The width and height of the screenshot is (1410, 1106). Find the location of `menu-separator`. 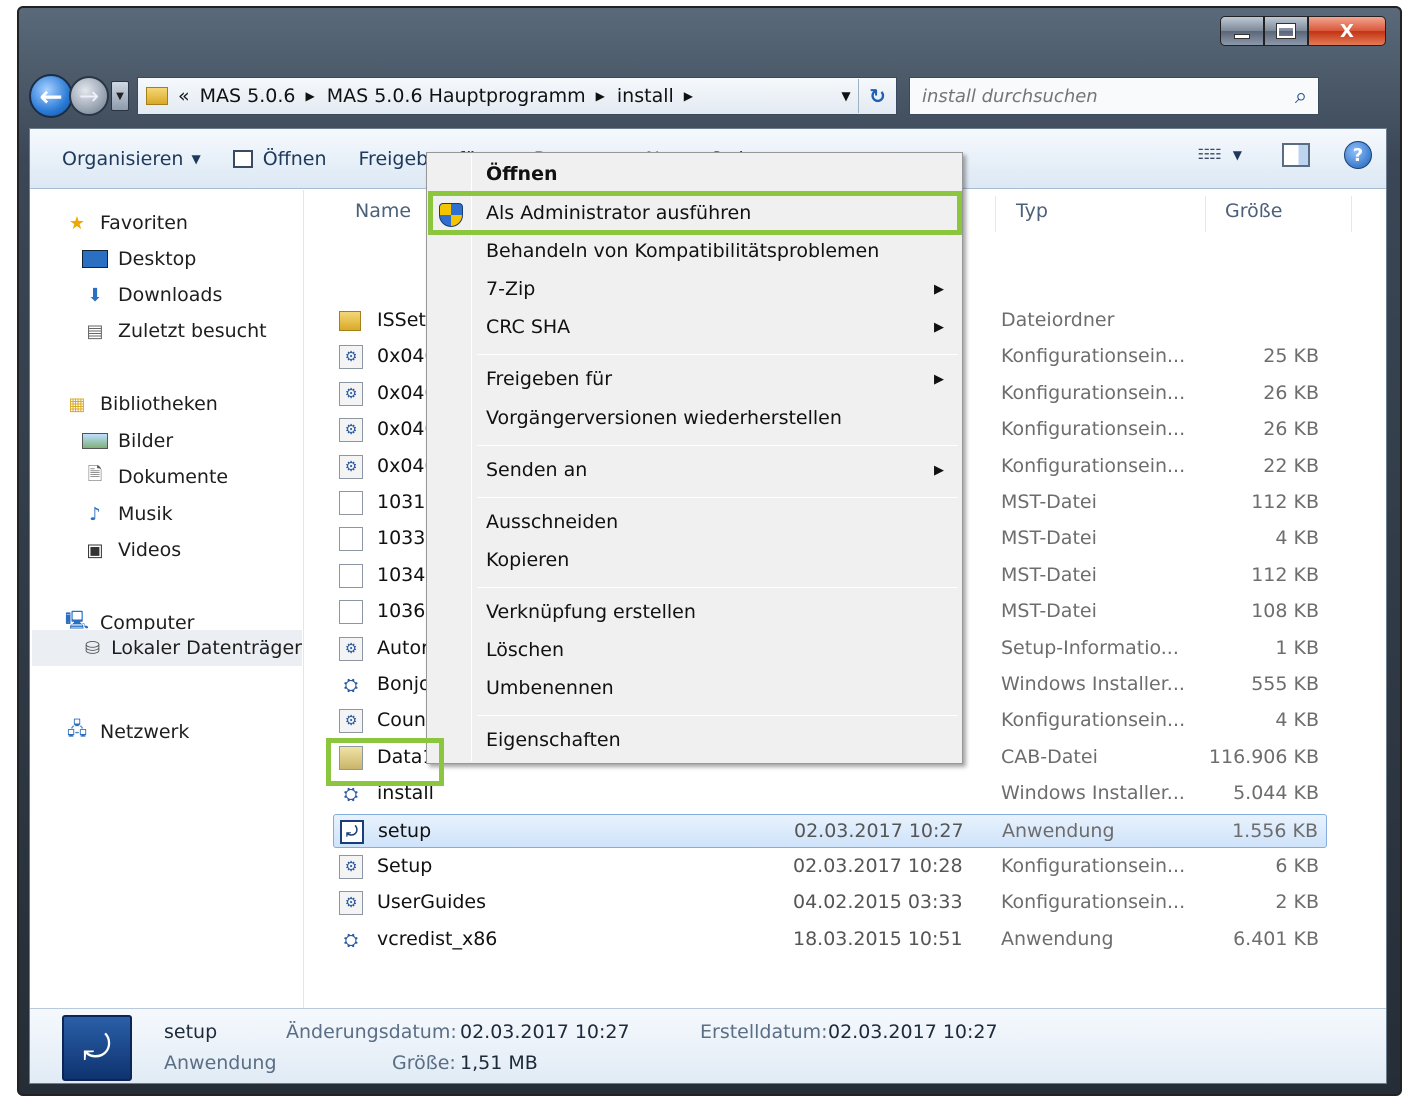

menu-separator is located at coordinates (717, 715).